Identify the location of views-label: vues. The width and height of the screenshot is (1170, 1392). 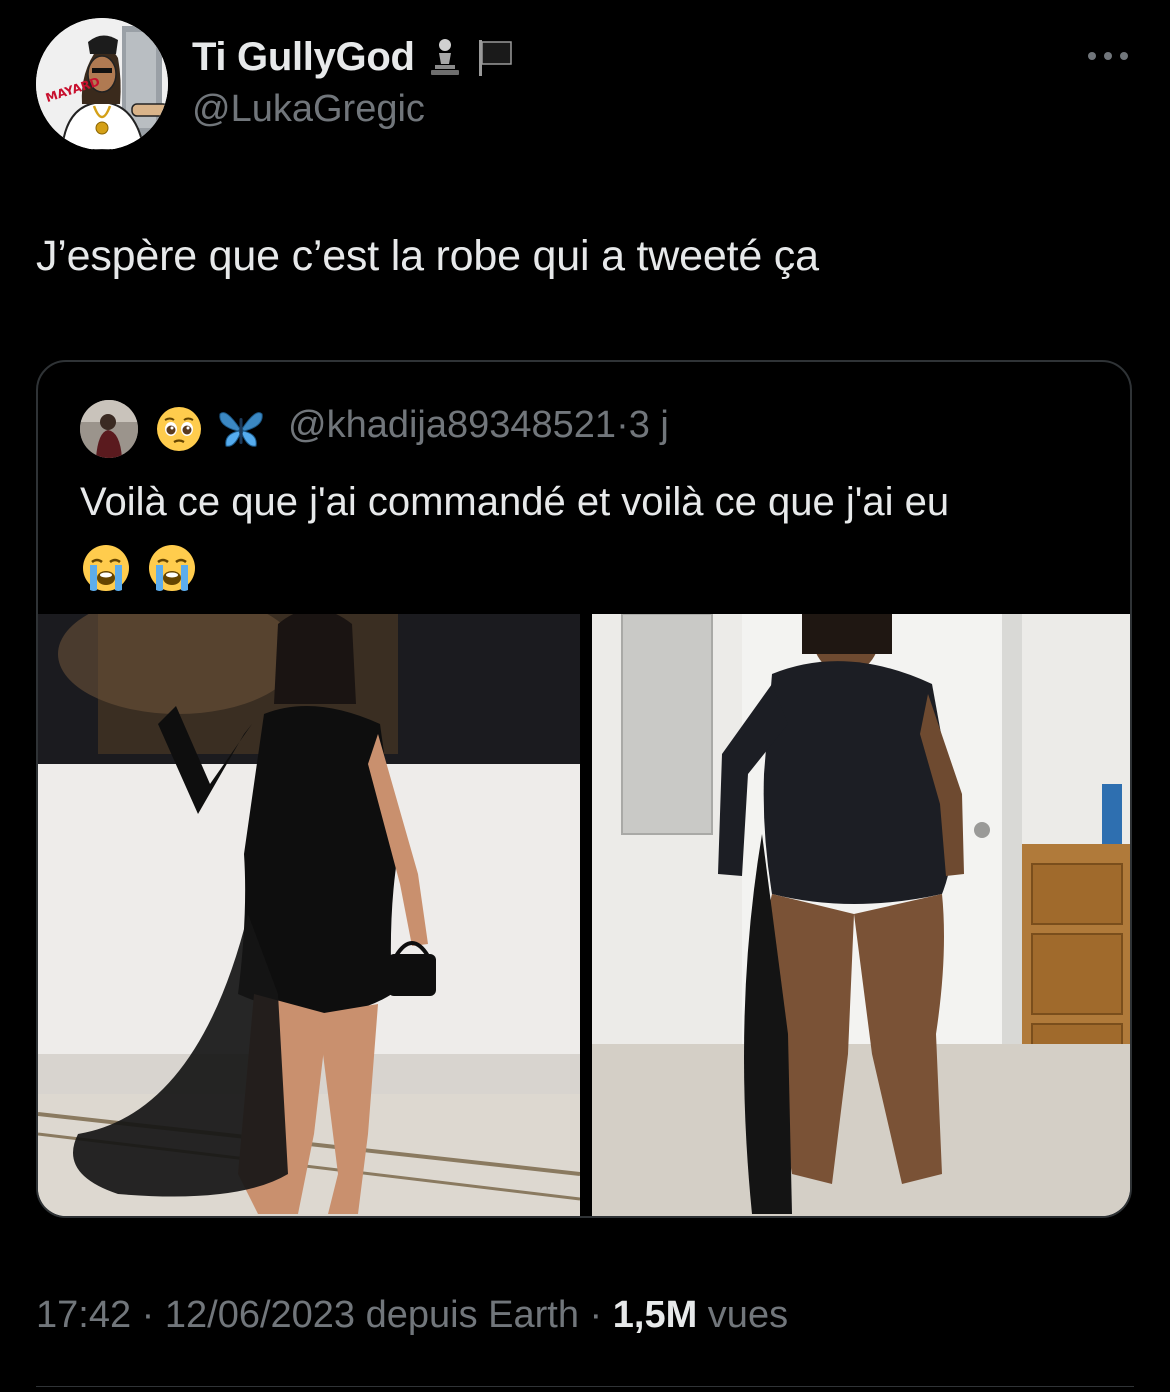
(743, 1315).